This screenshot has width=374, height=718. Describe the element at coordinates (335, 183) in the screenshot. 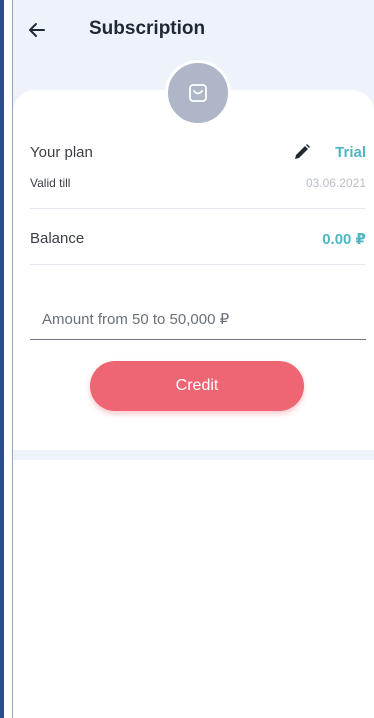

I see `valid-value: 03.06.2021` at that location.